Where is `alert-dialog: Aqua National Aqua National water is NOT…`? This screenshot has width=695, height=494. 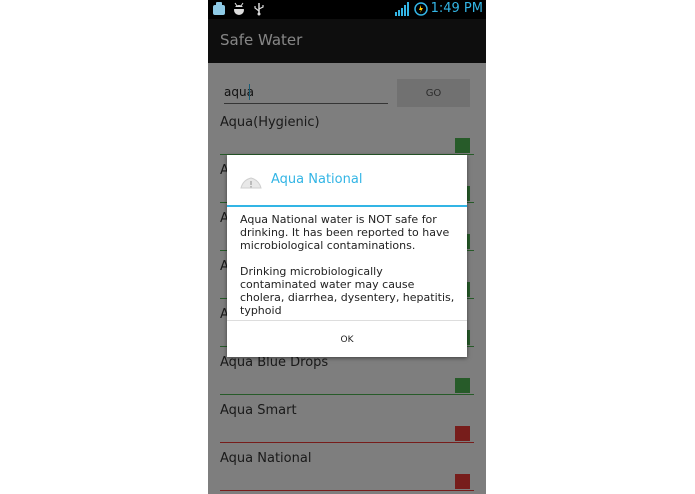
alert-dialog: Aqua National Aqua National water is NOT… is located at coordinates (347, 256).